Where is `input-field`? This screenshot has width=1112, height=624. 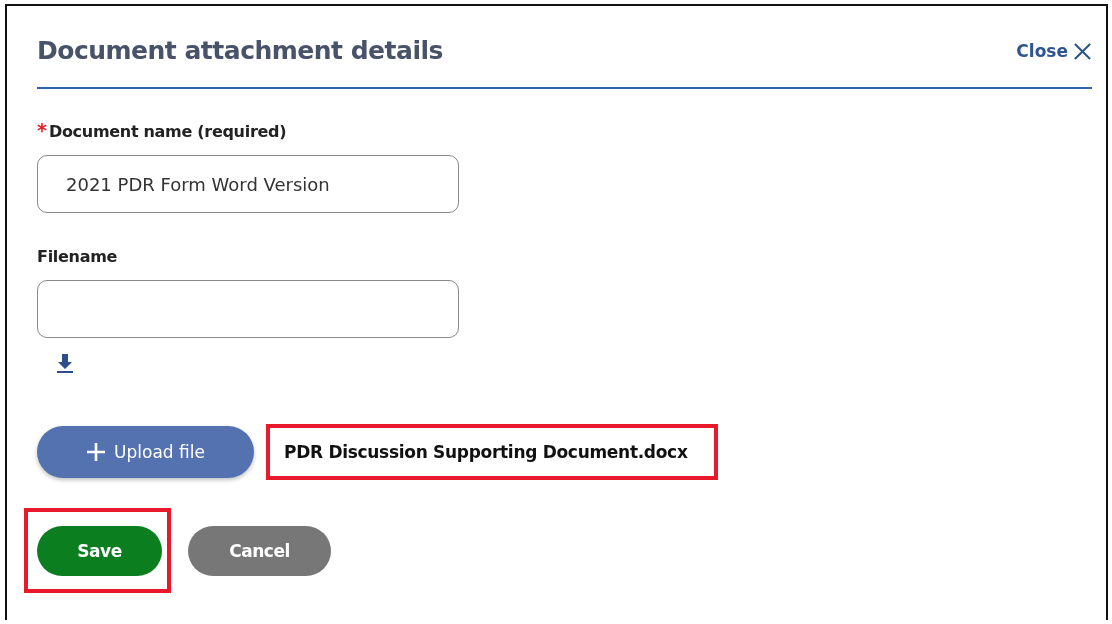
input-field is located at coordinates (248, 309).